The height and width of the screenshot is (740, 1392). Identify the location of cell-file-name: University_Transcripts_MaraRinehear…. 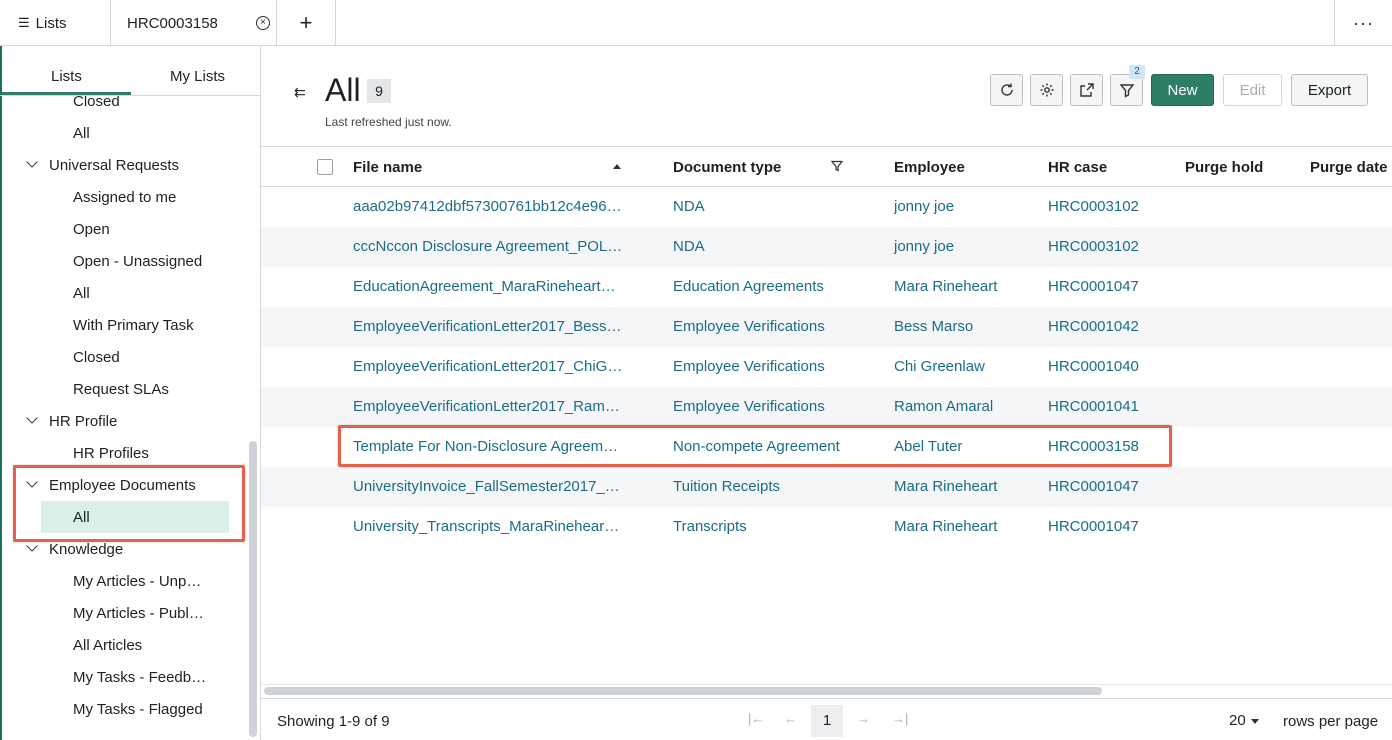
(489, 526).